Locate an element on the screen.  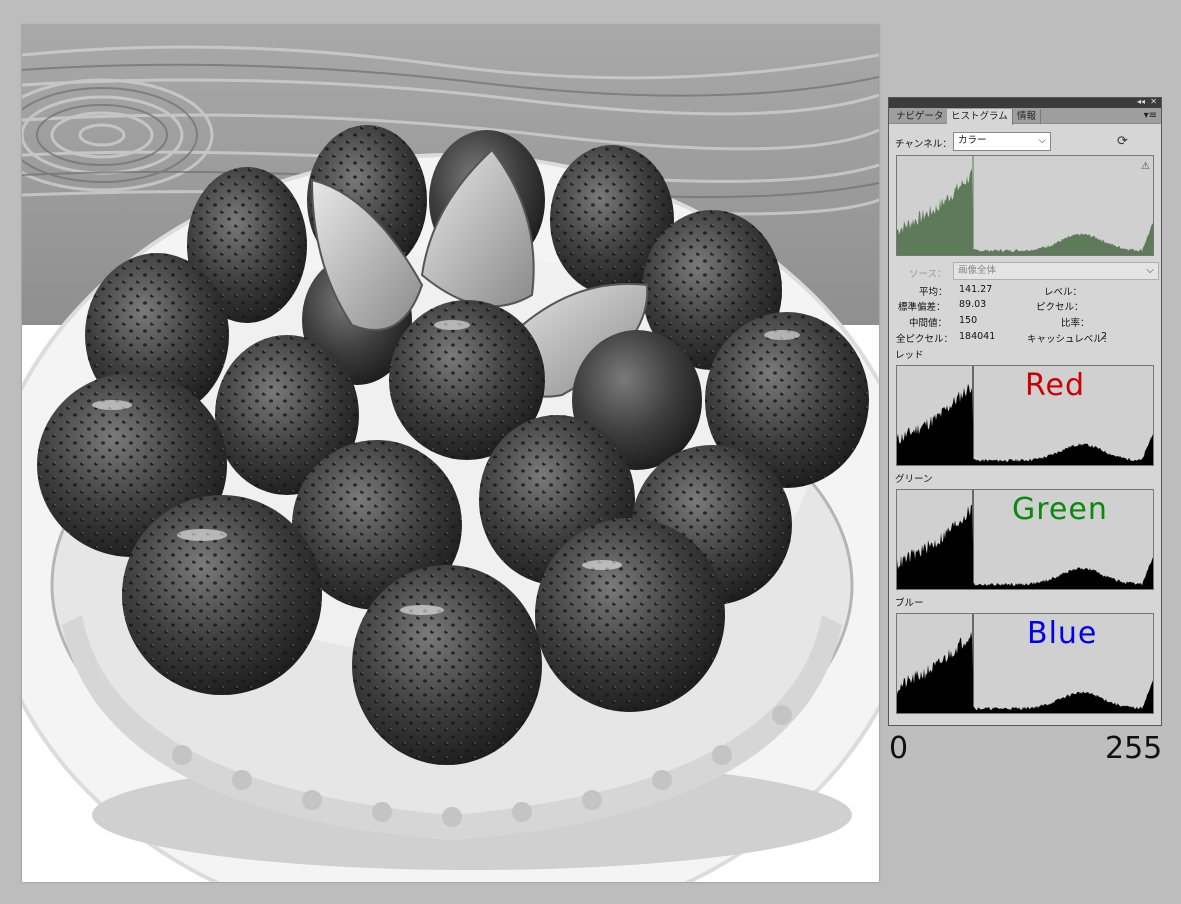
blue-histogram: Blue is located at coordinates (1025, 663).